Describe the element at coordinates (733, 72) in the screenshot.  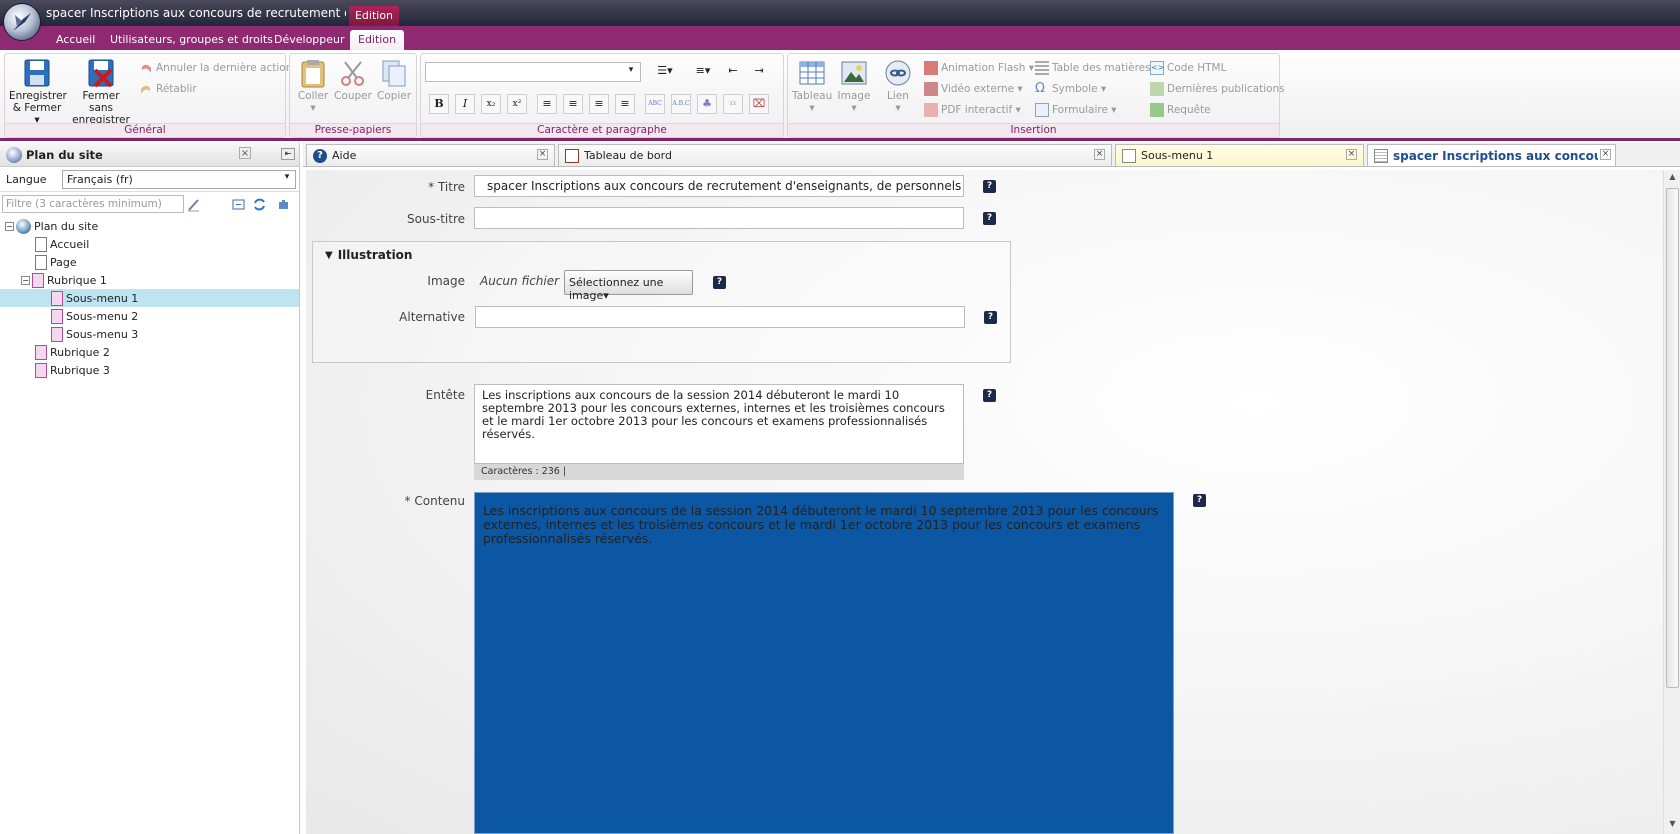
I see `outdent-icon: ⇤` at that location.